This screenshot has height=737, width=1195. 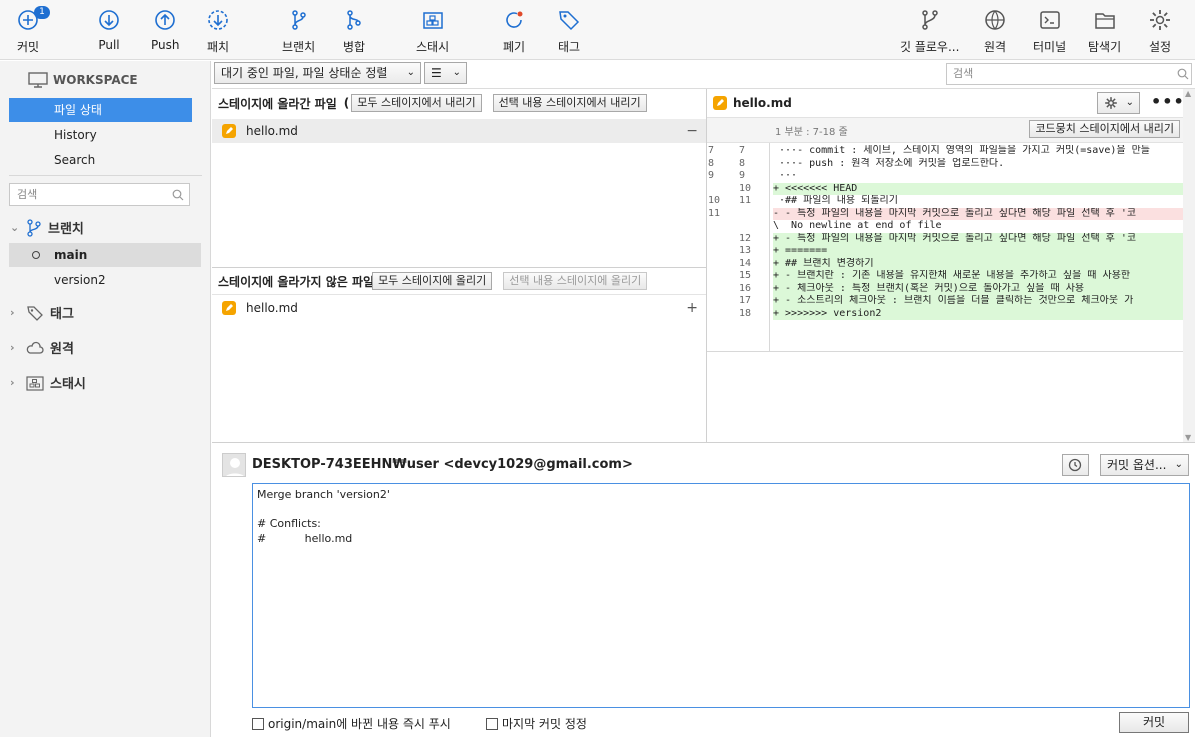 I want to click on diff-line: 10 + <<<<<<< HEAD, so click(x=945, y=188).